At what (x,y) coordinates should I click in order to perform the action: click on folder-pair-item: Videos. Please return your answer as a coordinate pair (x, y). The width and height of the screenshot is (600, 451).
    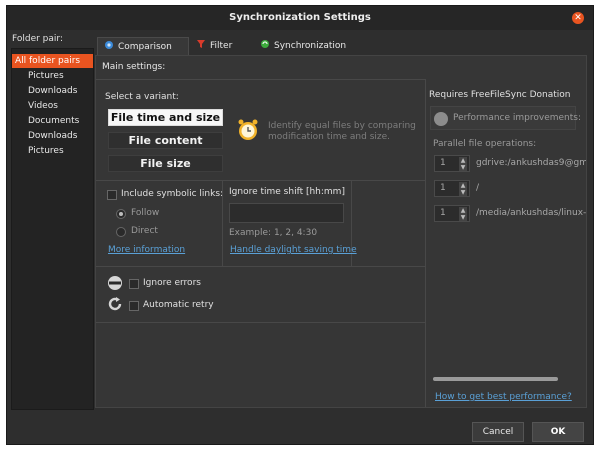
    Looking at the image, I should click on (52, 106).